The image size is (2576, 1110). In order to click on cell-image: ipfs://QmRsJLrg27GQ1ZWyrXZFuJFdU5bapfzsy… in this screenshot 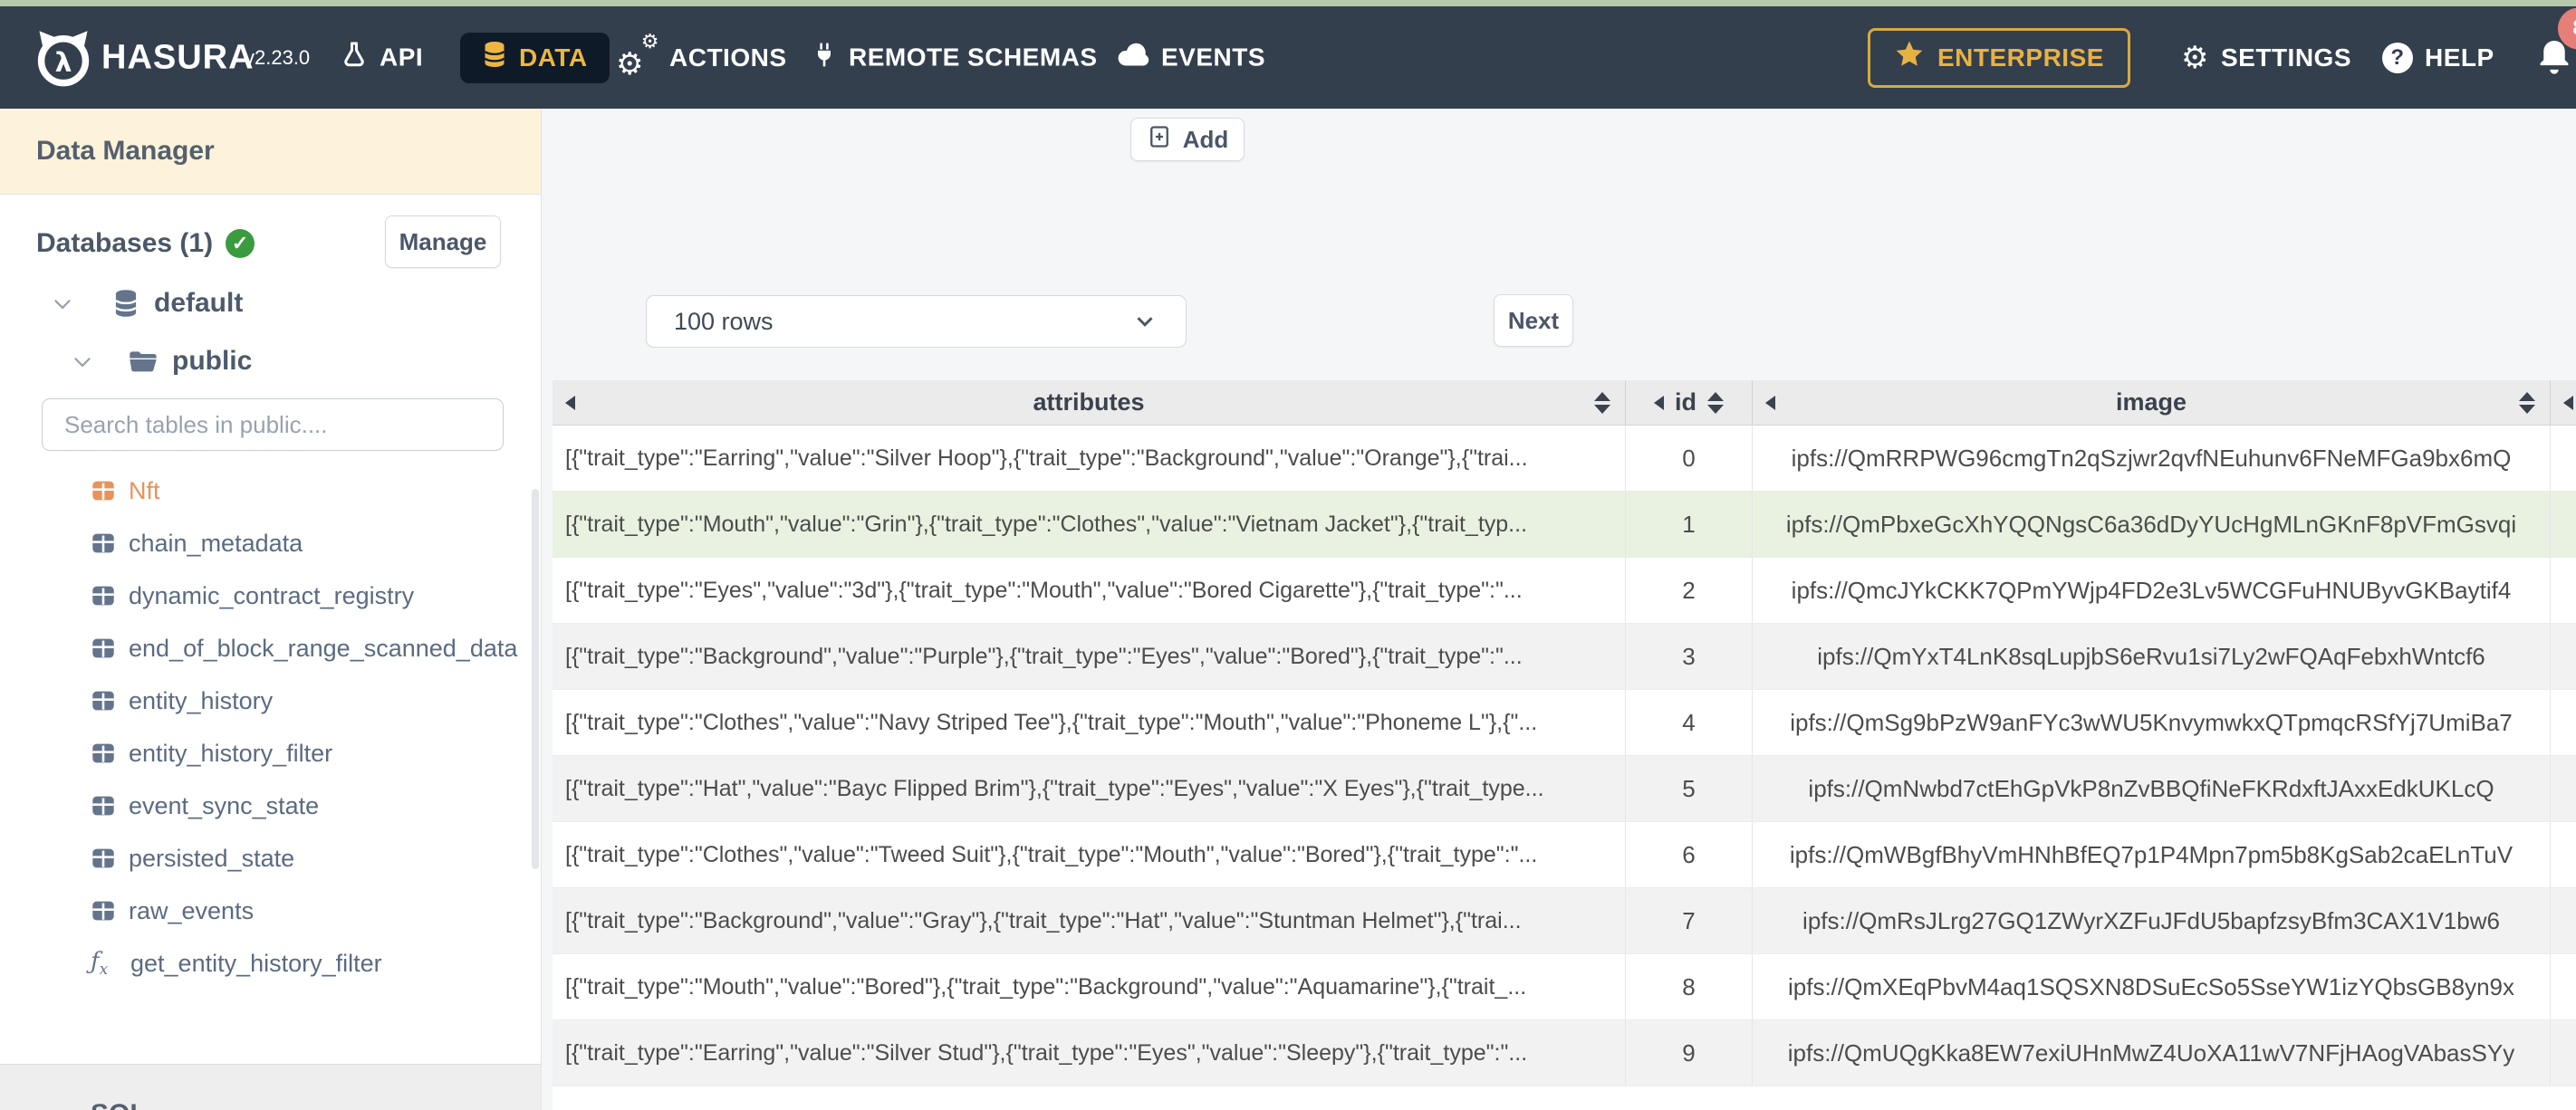, I will do `click(2152, 921)`.